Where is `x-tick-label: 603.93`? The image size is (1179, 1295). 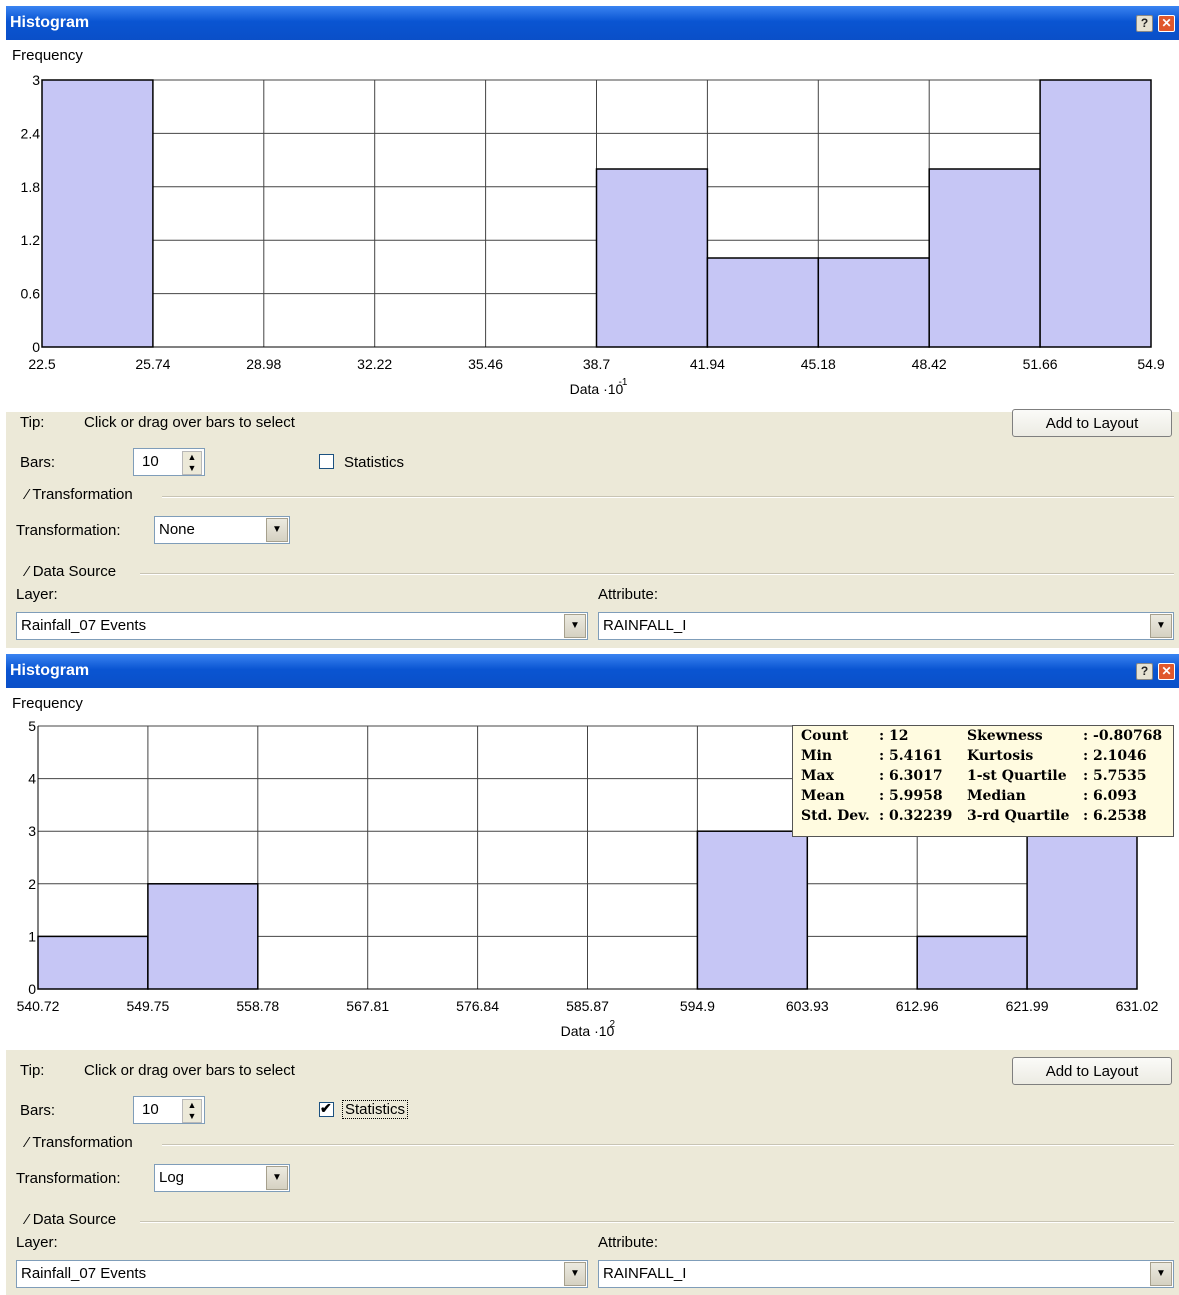 x-tick-label: 603.93 is located at coordinates (807, 1006).